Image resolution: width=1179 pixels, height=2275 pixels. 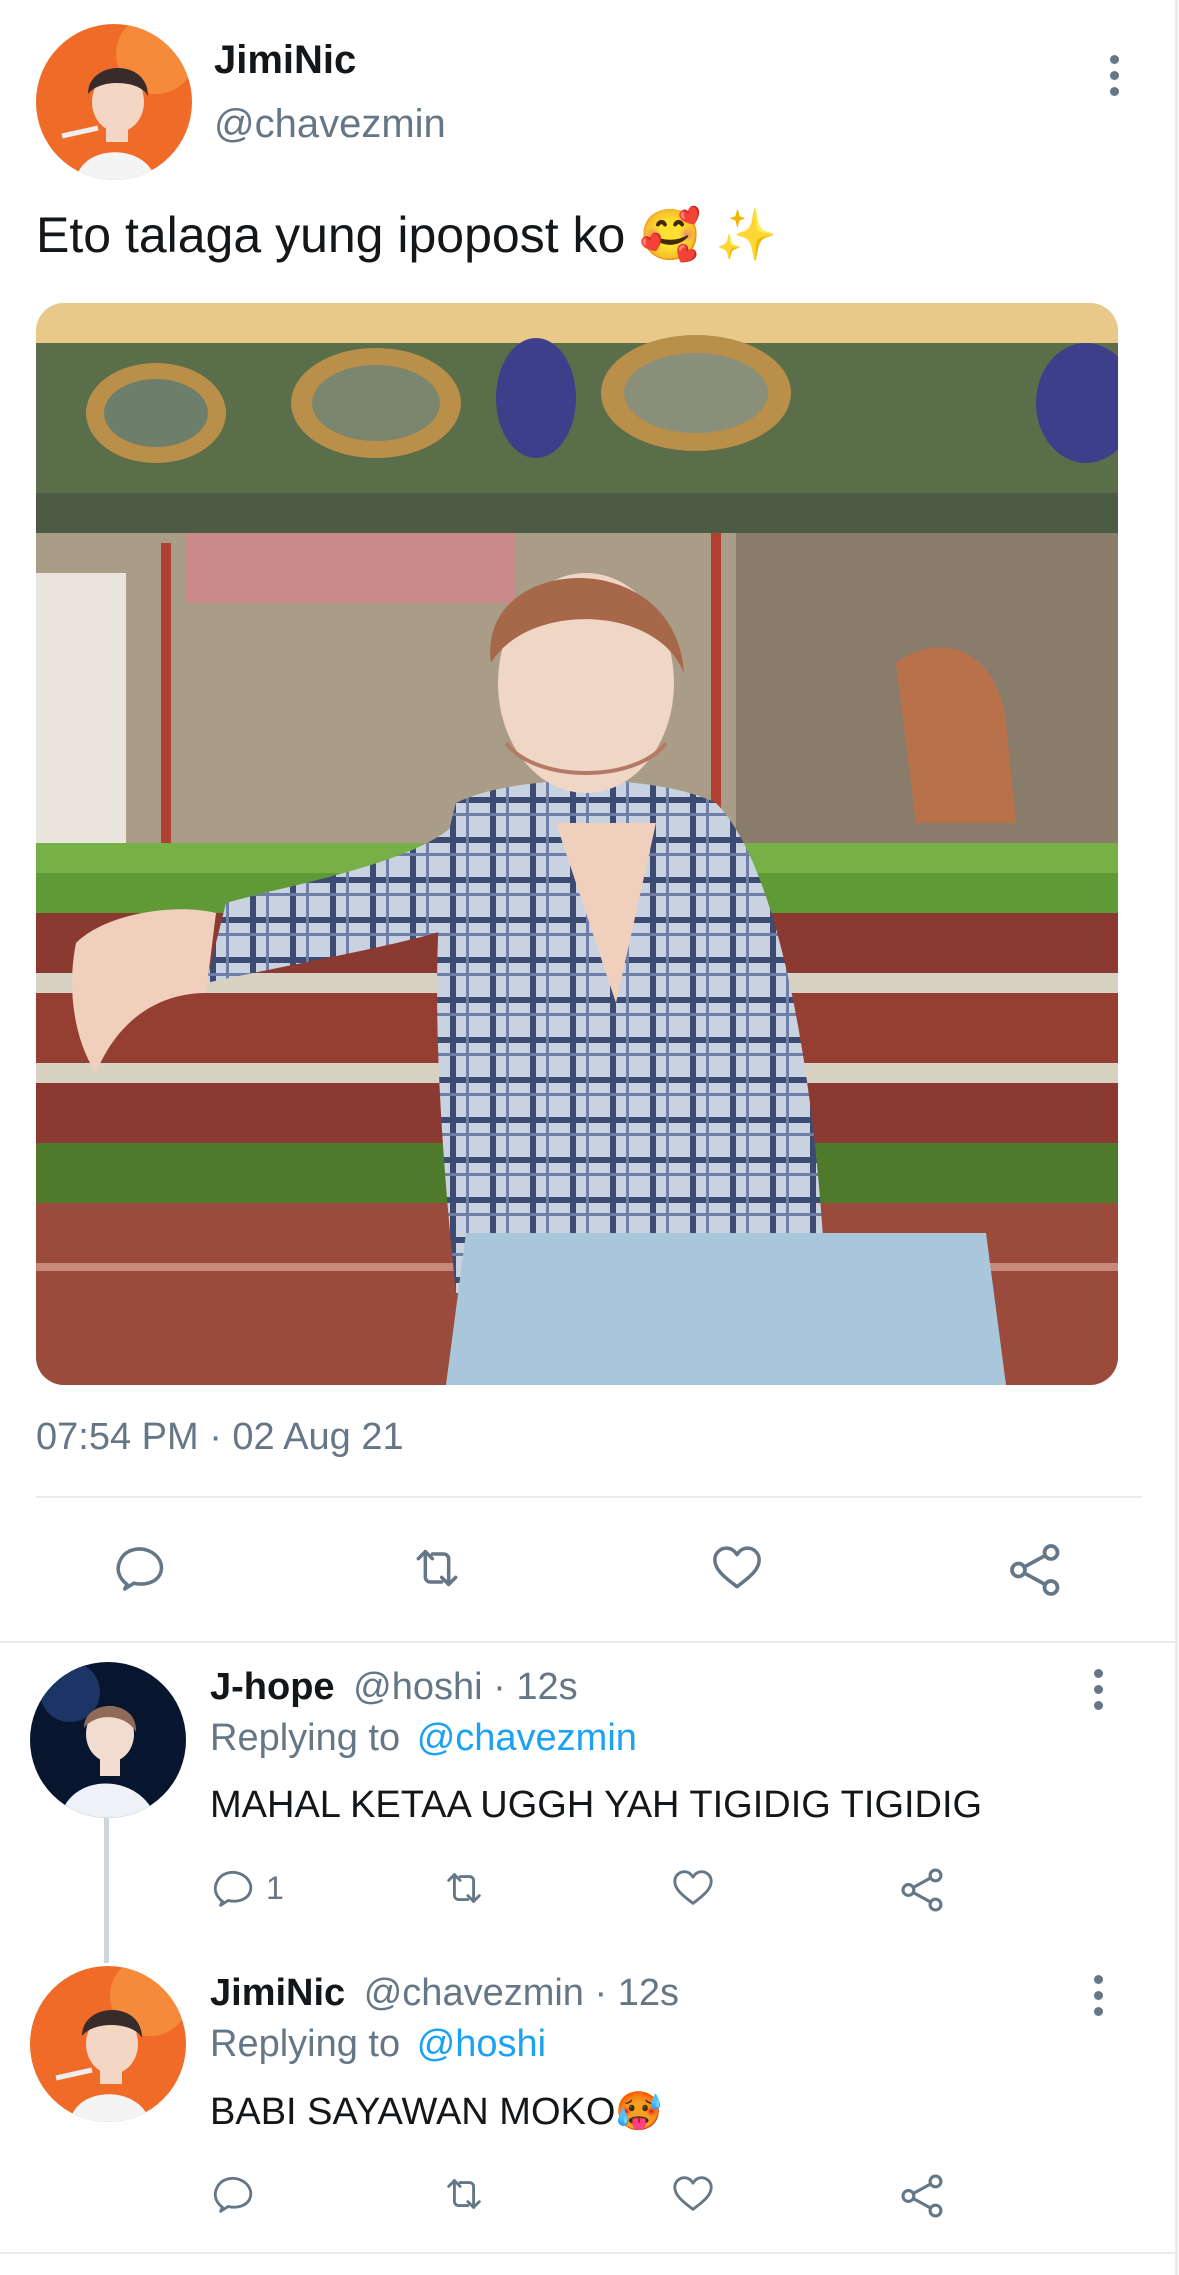 What do you see at coordinates (596, 1805) in the screenshot?
I see `reply-text: MAHAL KETAA UGGH YAH TIGIDIG TIGIDIG` at bounding box center [596, 1805].